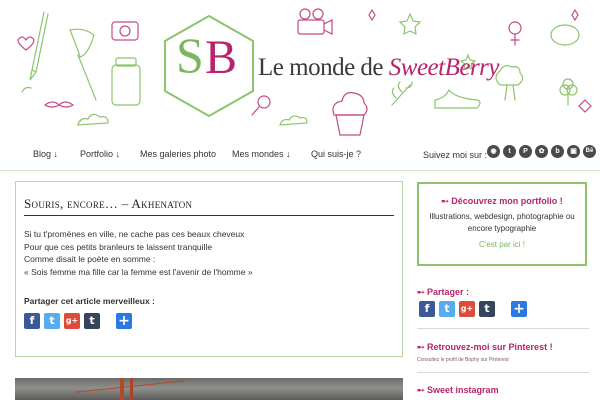  I want to click on article-photo, so click(209, 389).